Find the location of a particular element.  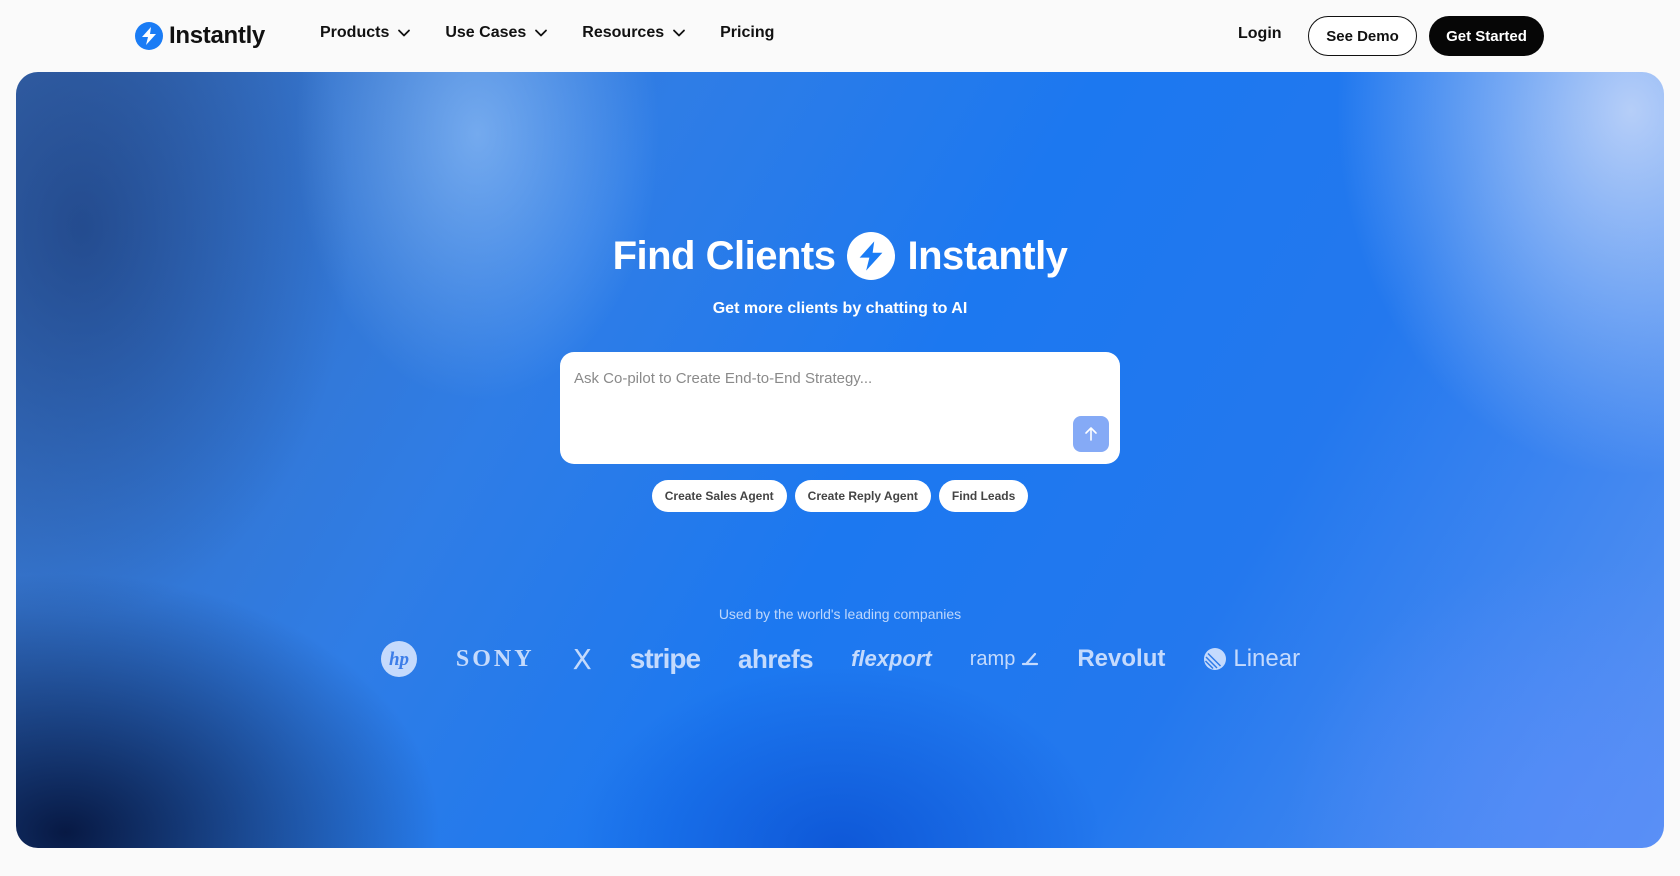

chip-create-sales-agent: Create Sales Agent is located at coordinates (719, 496).